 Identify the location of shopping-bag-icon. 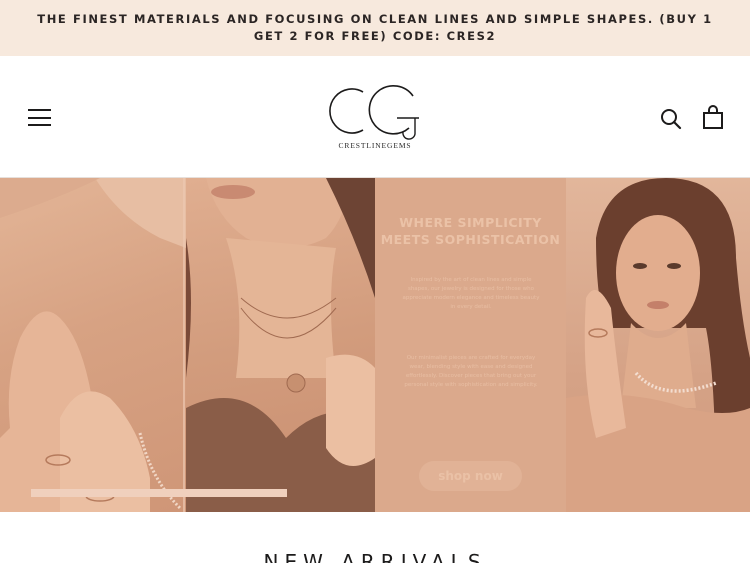
(713, 117).